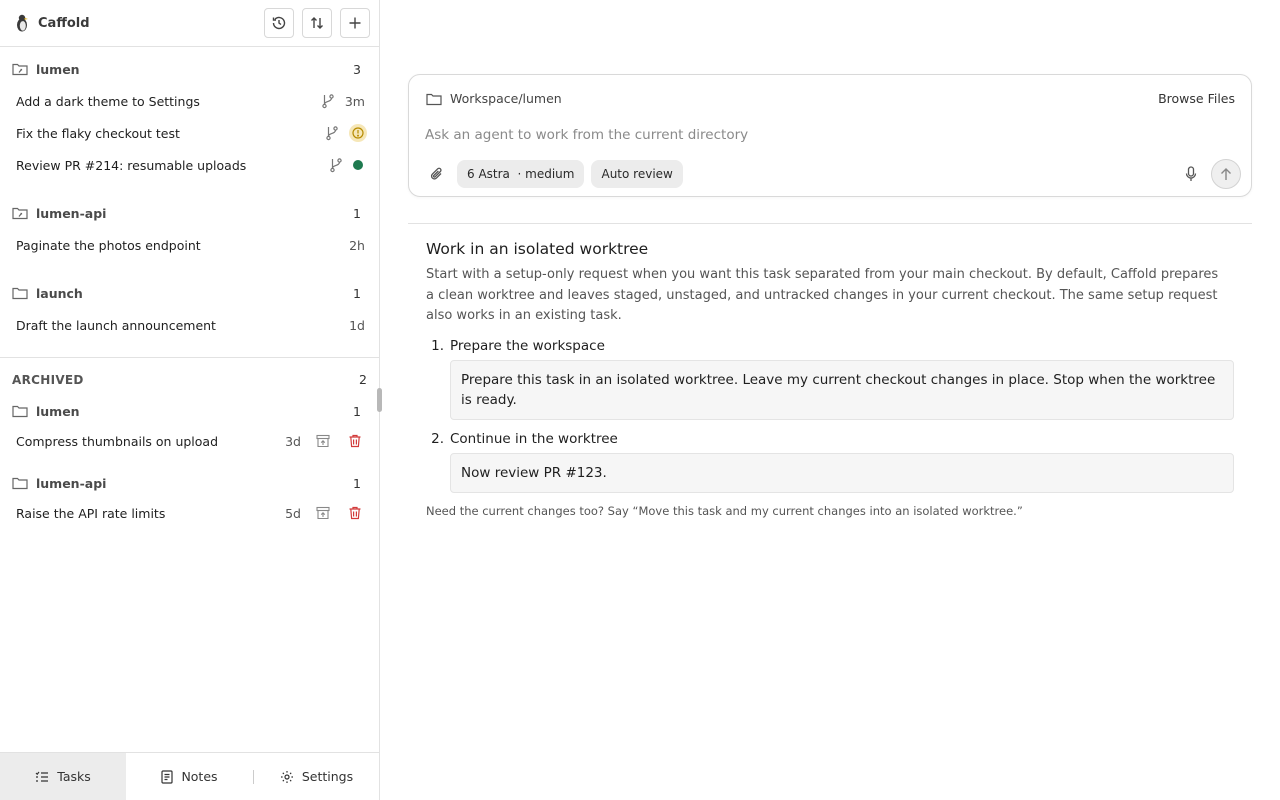 Image resolution: width=1280 pixels, height=800 pixels. What do you see at coordinates (42, 776) in the screenshot?
I see `tasks-icon` at bounding box center [42, 776].